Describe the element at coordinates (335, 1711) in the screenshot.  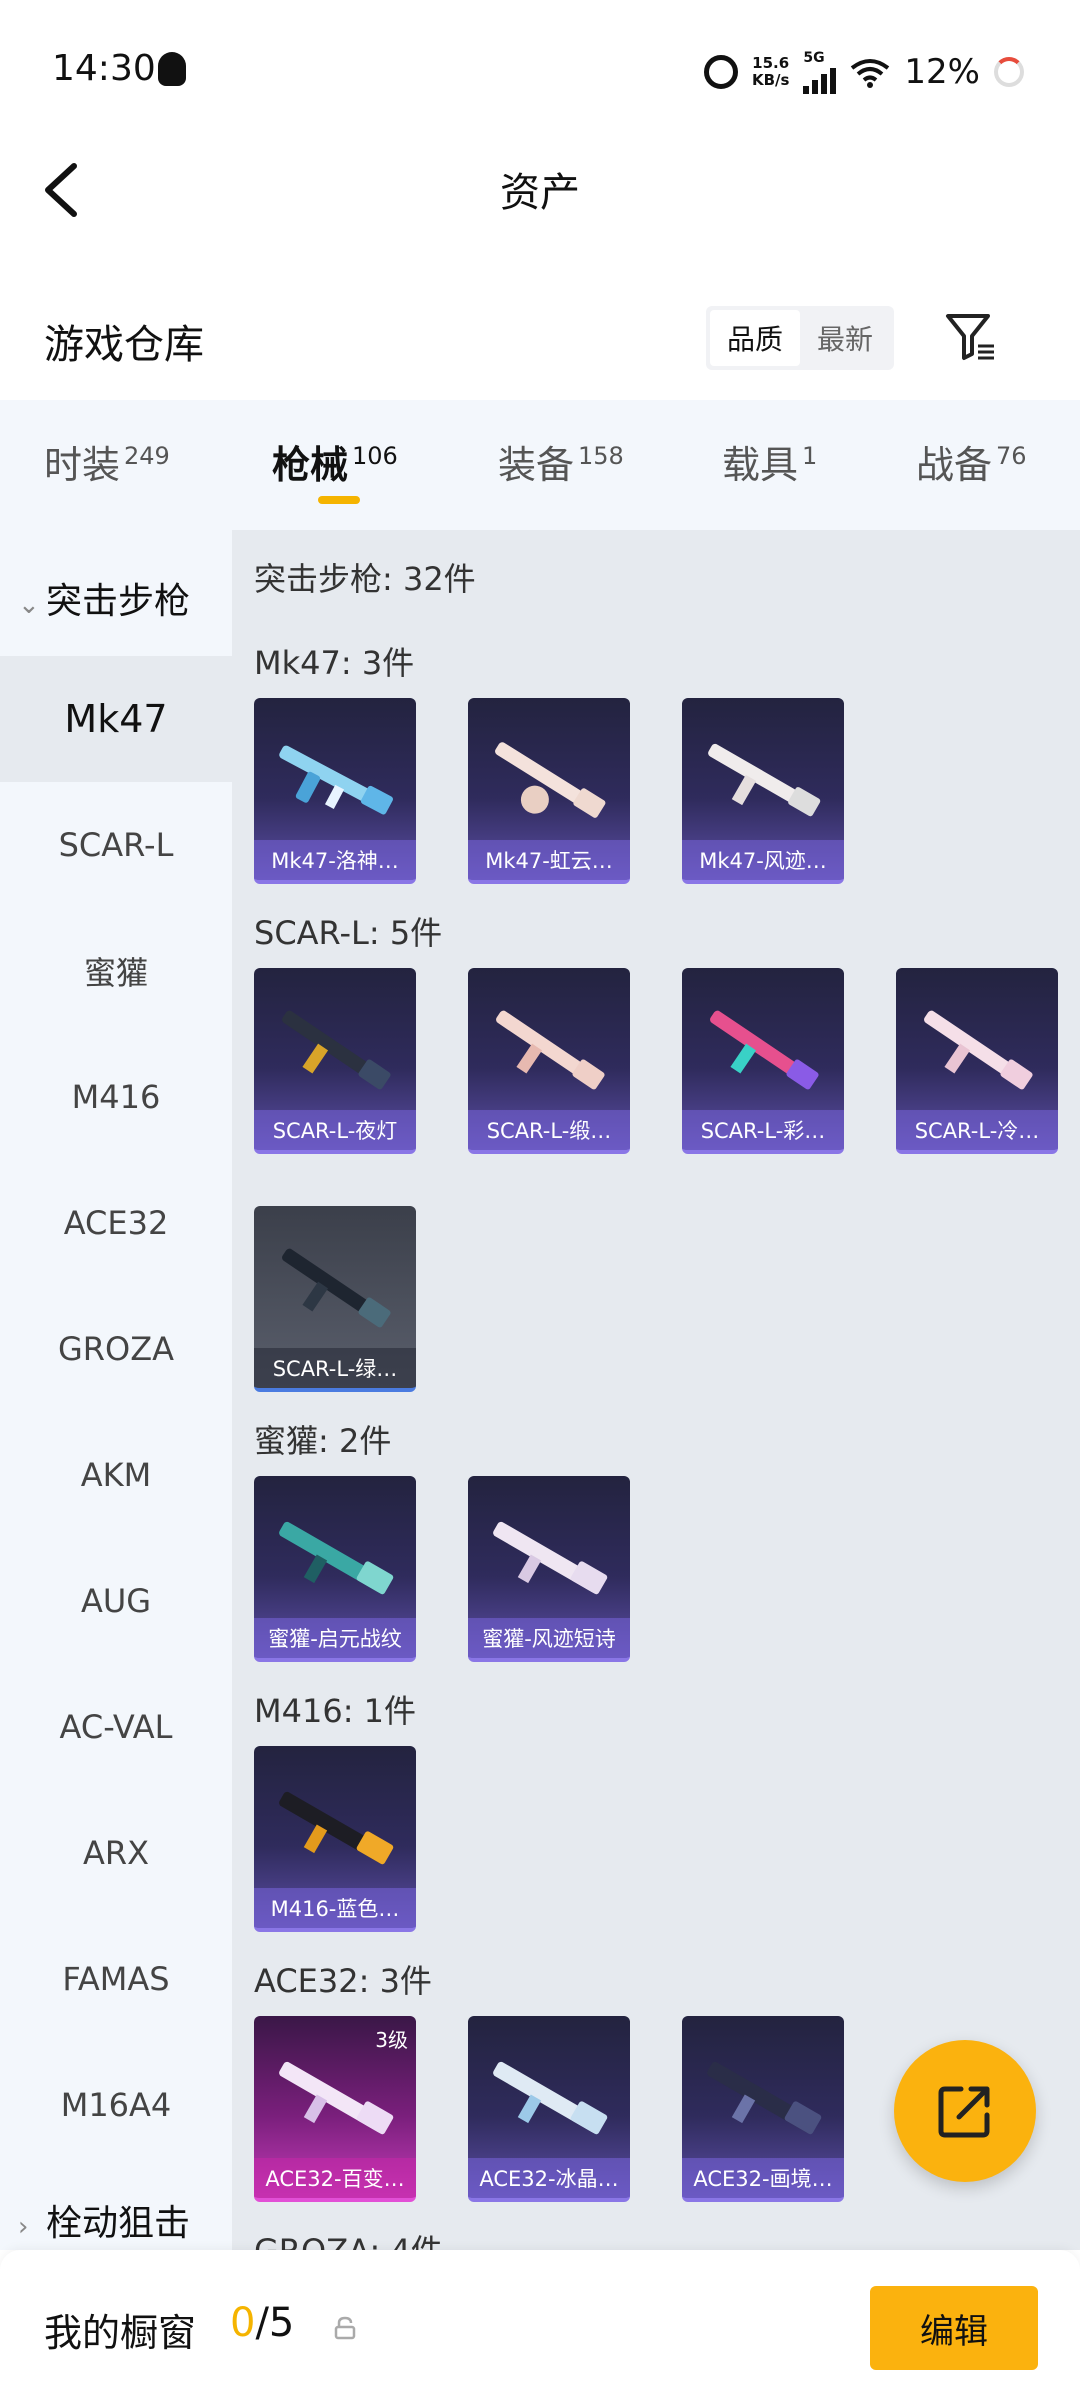
I see `section-title: M416: 1件` at that location.